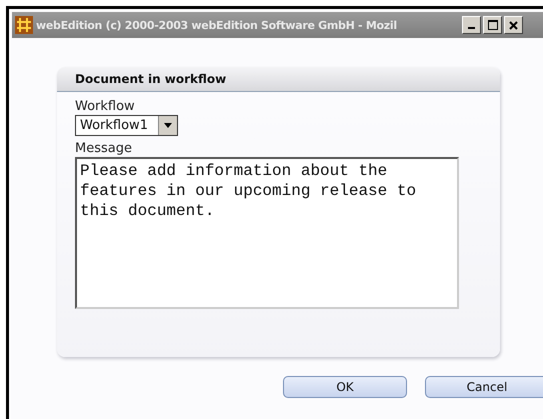  What do you see at coordinates (345, 387) in the screenshot?
I see `ok-button: OK` at bounding box center [345, 387].